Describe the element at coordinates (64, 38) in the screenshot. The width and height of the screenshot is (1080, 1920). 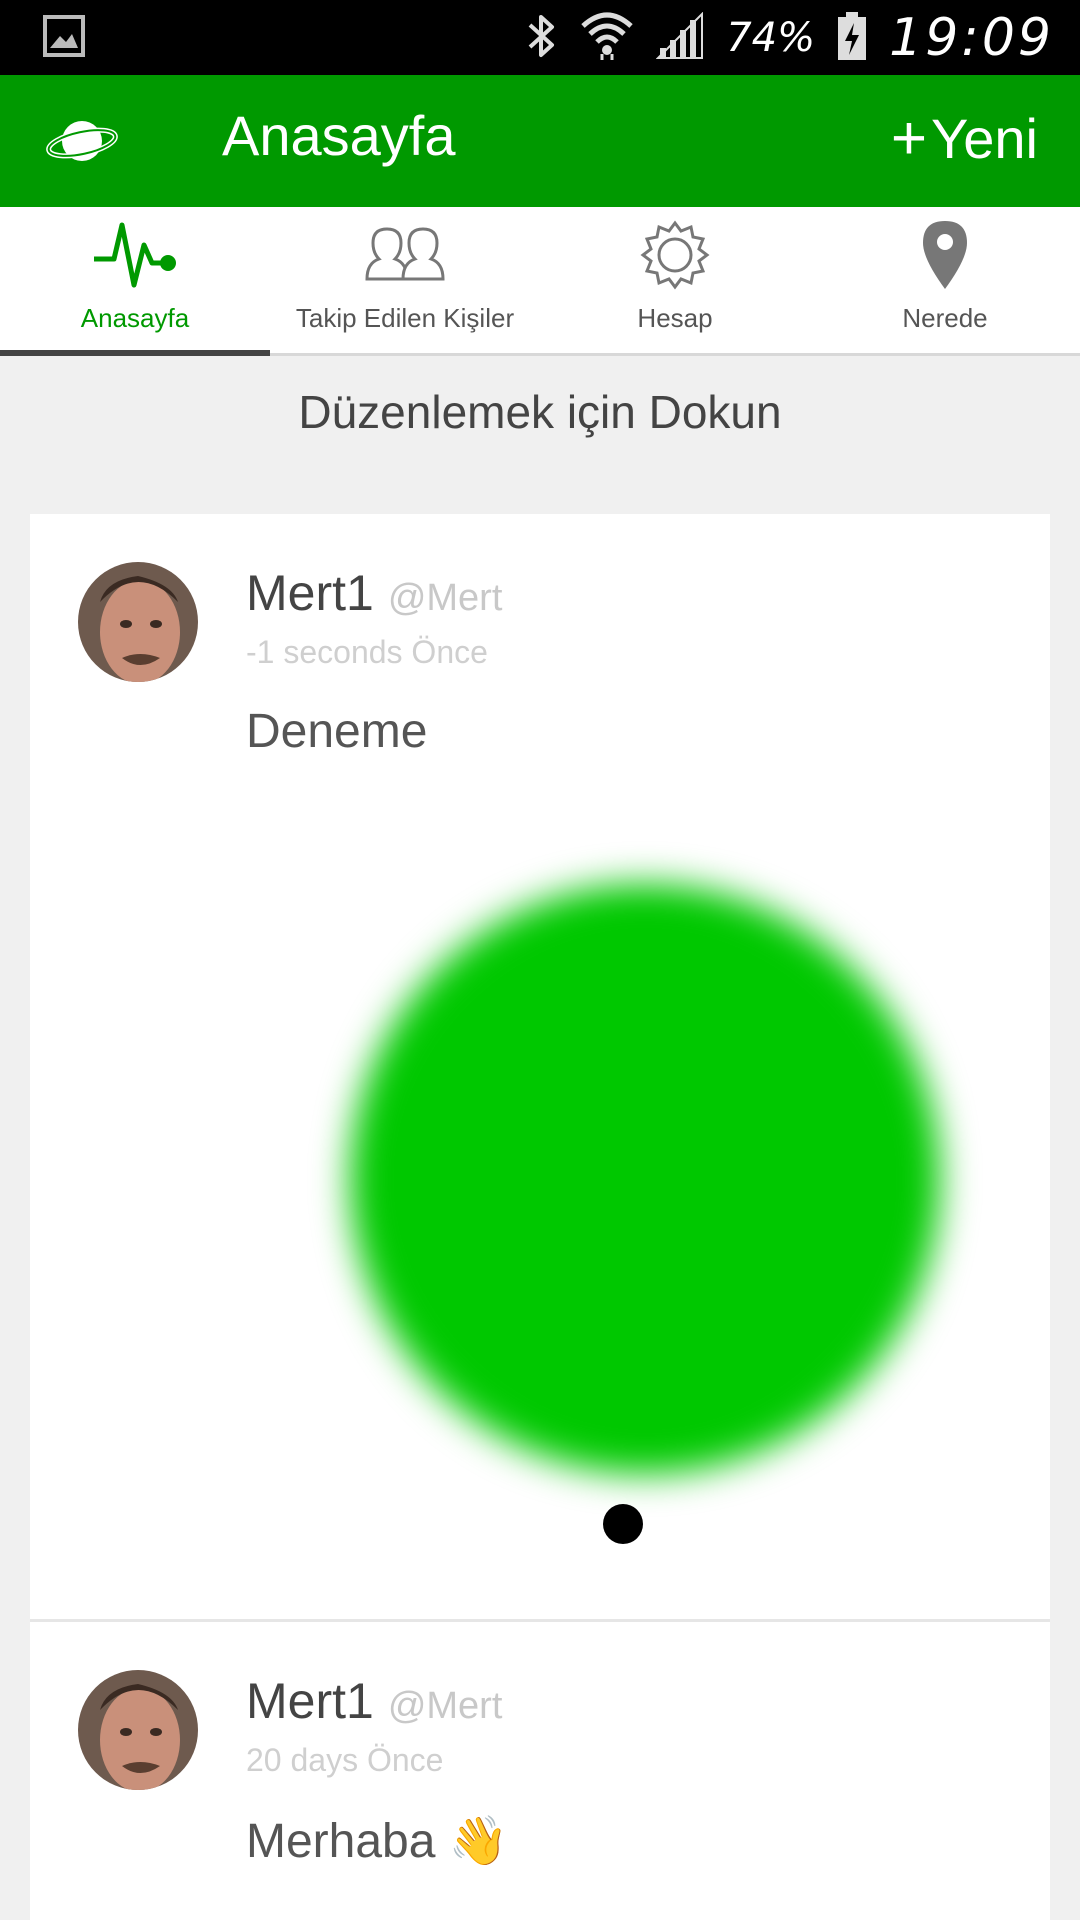
I see `gallery-notification-icon` at that location.